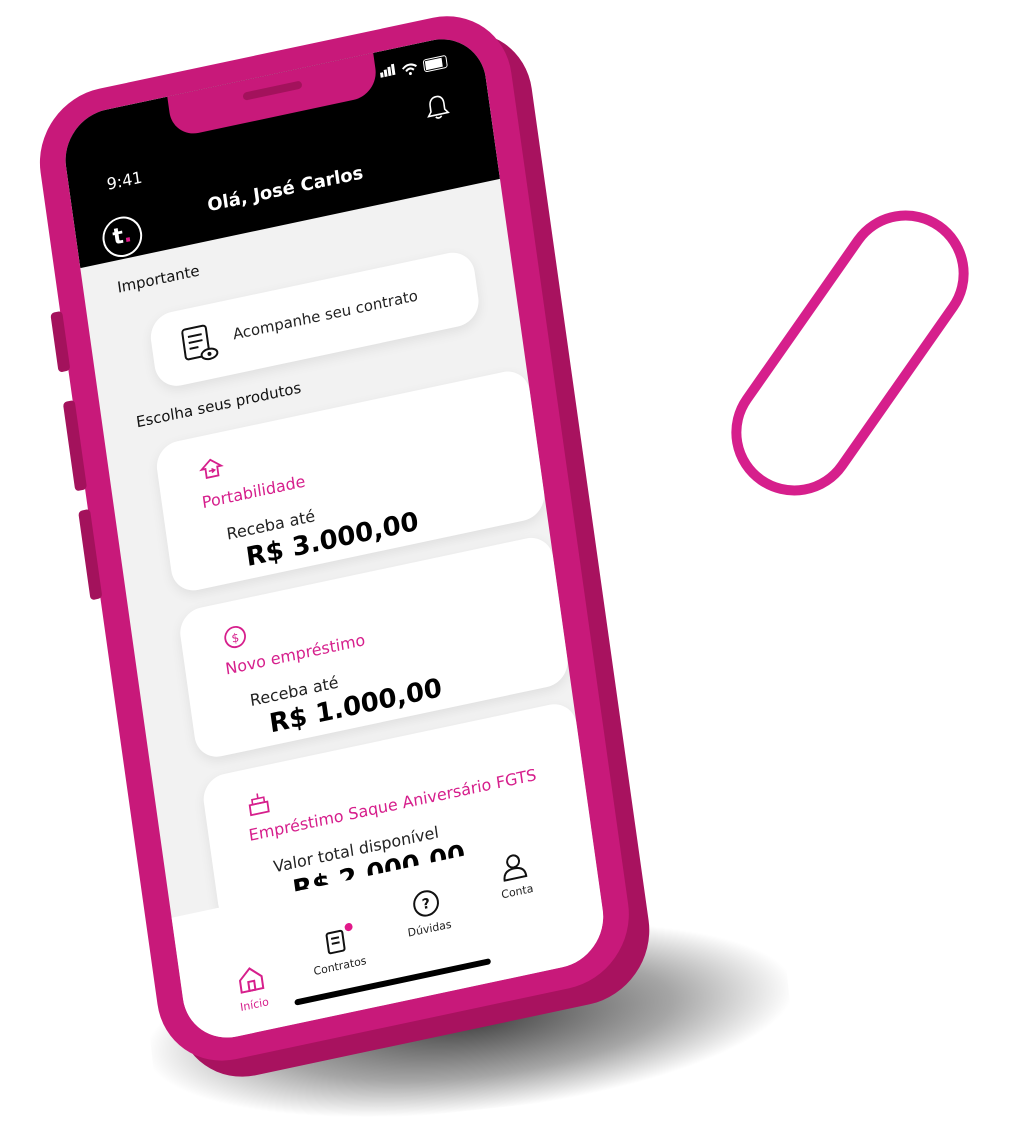  I want to click on wifi-icon, so click(409, 69).